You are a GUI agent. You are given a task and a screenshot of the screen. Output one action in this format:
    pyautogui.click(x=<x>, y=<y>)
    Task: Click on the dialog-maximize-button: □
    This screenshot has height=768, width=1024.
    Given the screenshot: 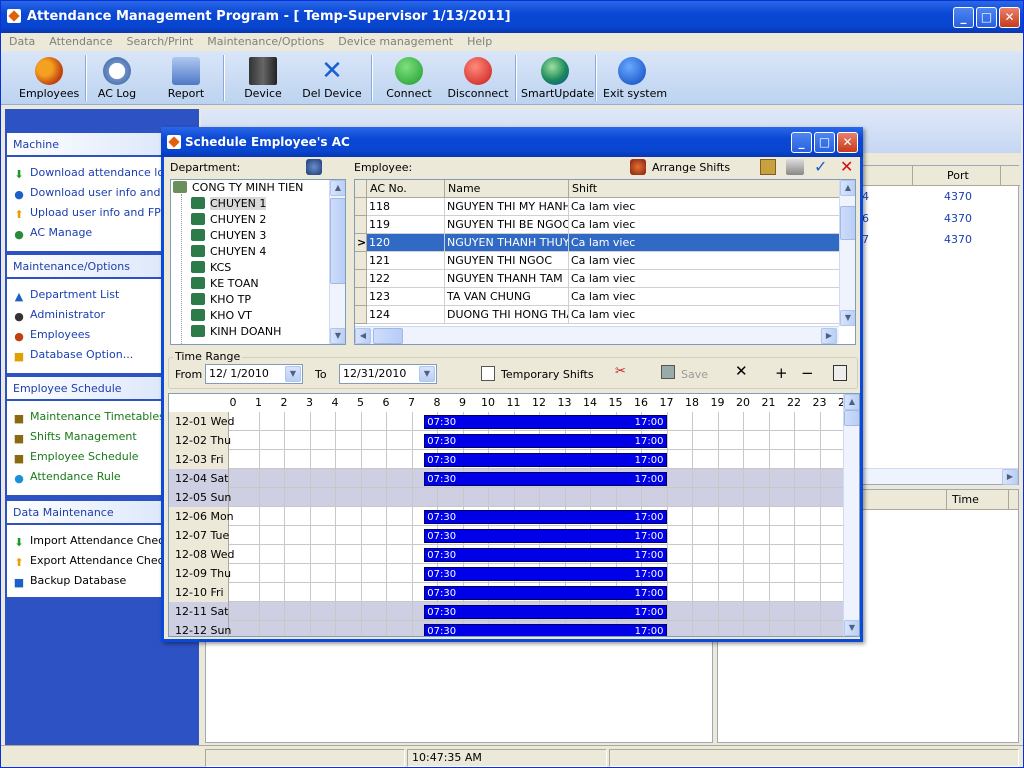 What is the action you would take?
    pyautogui.click(x=824, y=142)
    